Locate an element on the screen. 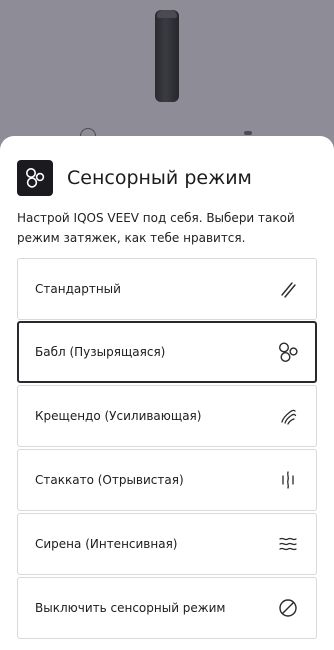 The image size is (334, 650). option-crescendo: Крещендо (Усиливающая) is located at coordinates (167, 416).